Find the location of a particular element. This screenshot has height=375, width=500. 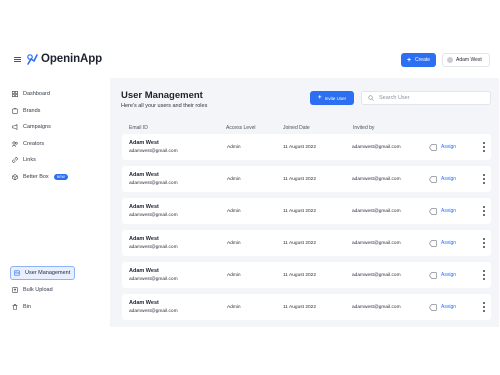

sidebar-item-links: Links is located at coordinates (24, 160).